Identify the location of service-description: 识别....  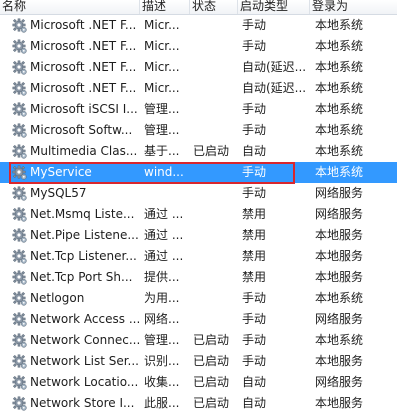
(162, 361).